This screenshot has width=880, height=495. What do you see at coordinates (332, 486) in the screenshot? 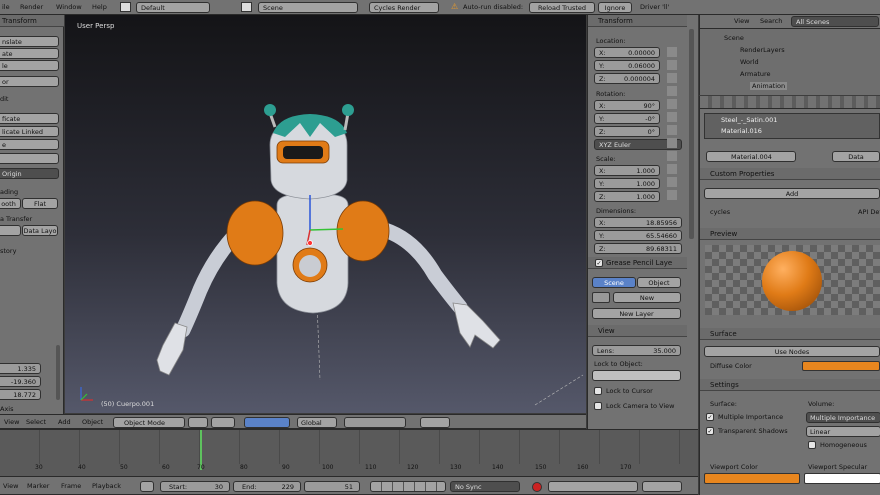
I see `current-frame-field: 51` at bounding box center [332, 486].